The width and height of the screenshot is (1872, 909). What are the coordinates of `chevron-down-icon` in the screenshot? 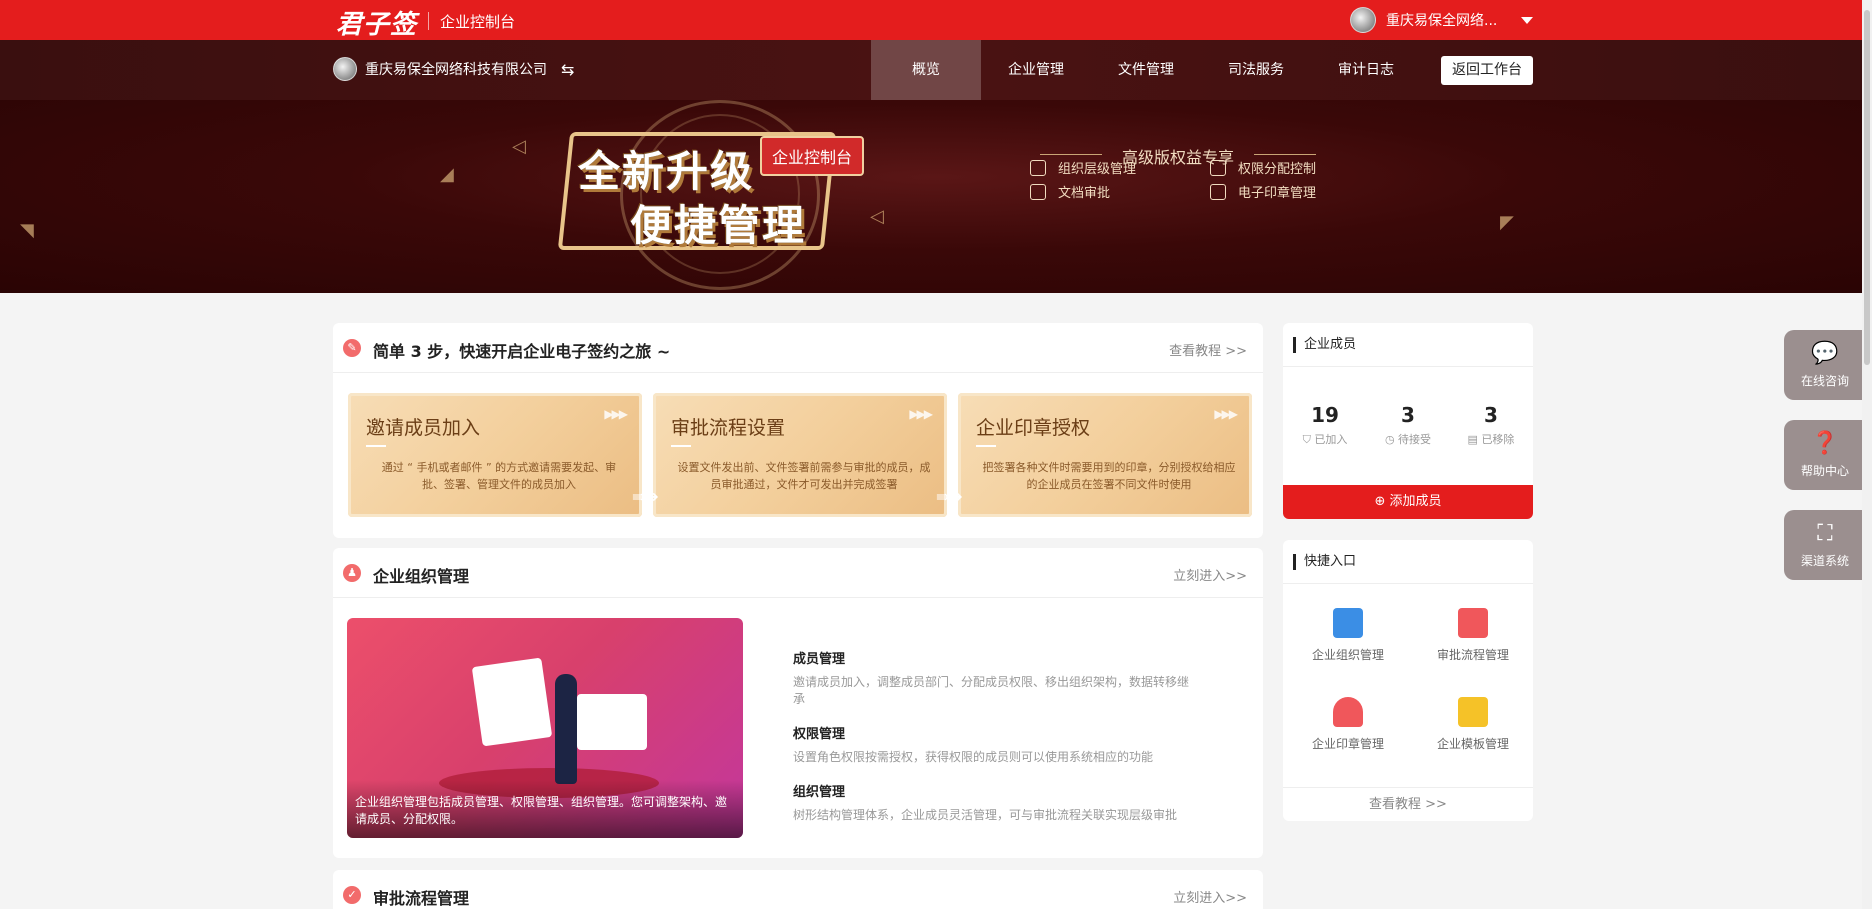 It's located at (1527, 20).